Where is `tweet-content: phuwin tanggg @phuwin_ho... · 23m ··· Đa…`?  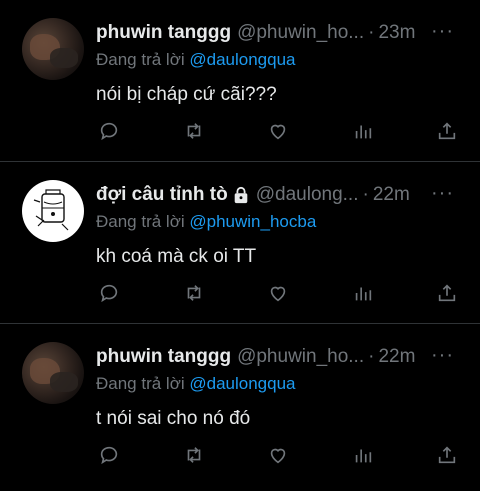
tweet-content: phuwin tanggg @phuwin_ho... · 23m ··· Đa… is located at coordinates (280, 66).